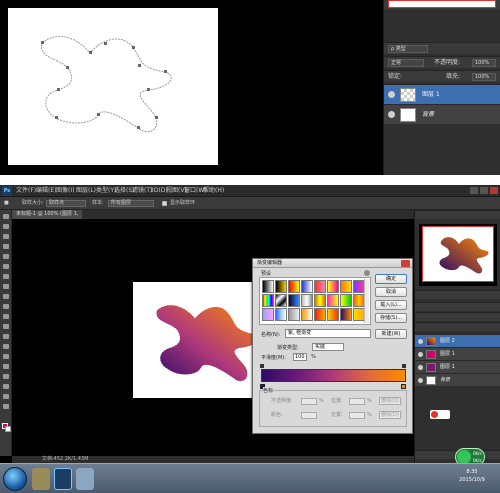 This screenshot has height=493, width=500. Describe the element at coordinates (63, 479) in the screenshot. I see `photoshop-task-icon` at that location.